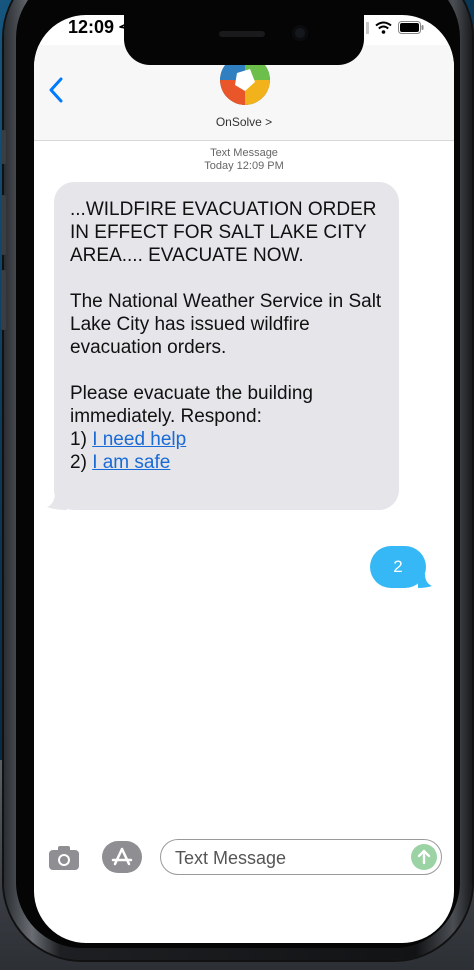 This screenshot has height=970, width=474. I want to click on option-1-prefix: 1), so click(81, 439).